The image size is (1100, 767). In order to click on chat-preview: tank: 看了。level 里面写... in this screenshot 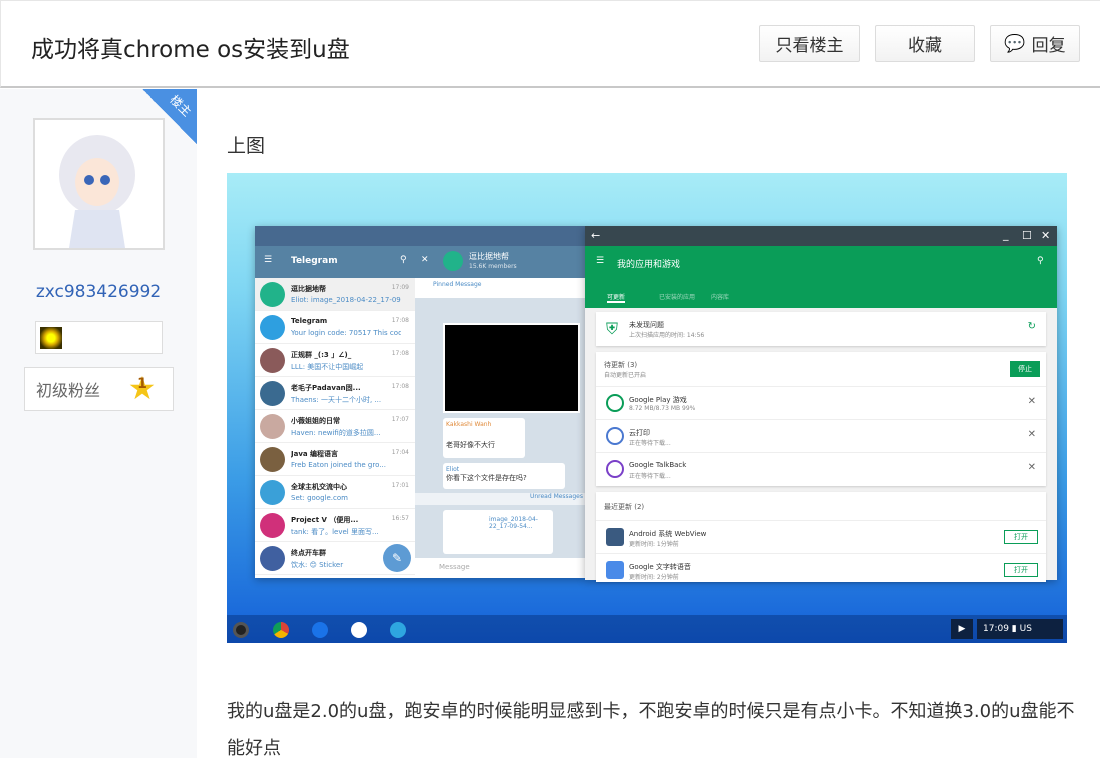, I will do `click(335, 532)`.